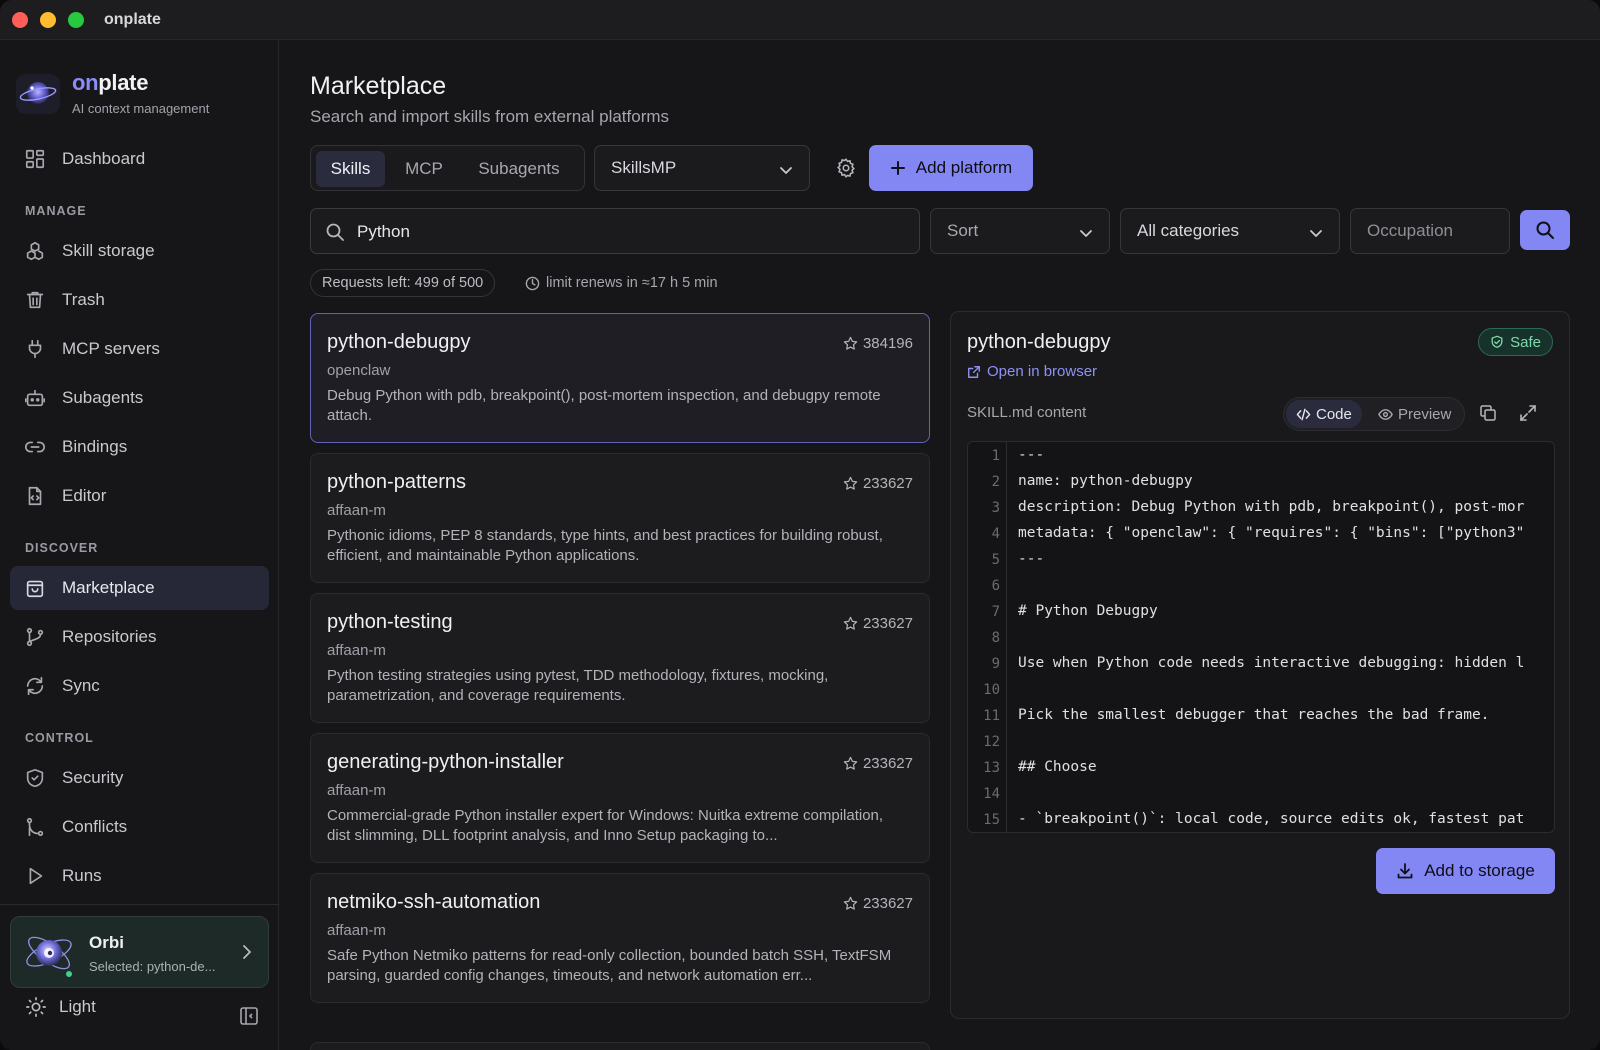 Image resolution: width=1600 pixels, height=1050 pixels. Describe the element at coordinates (1088, 611) in the screenshot. I see `code-line: # Python Debugpy` at that location.